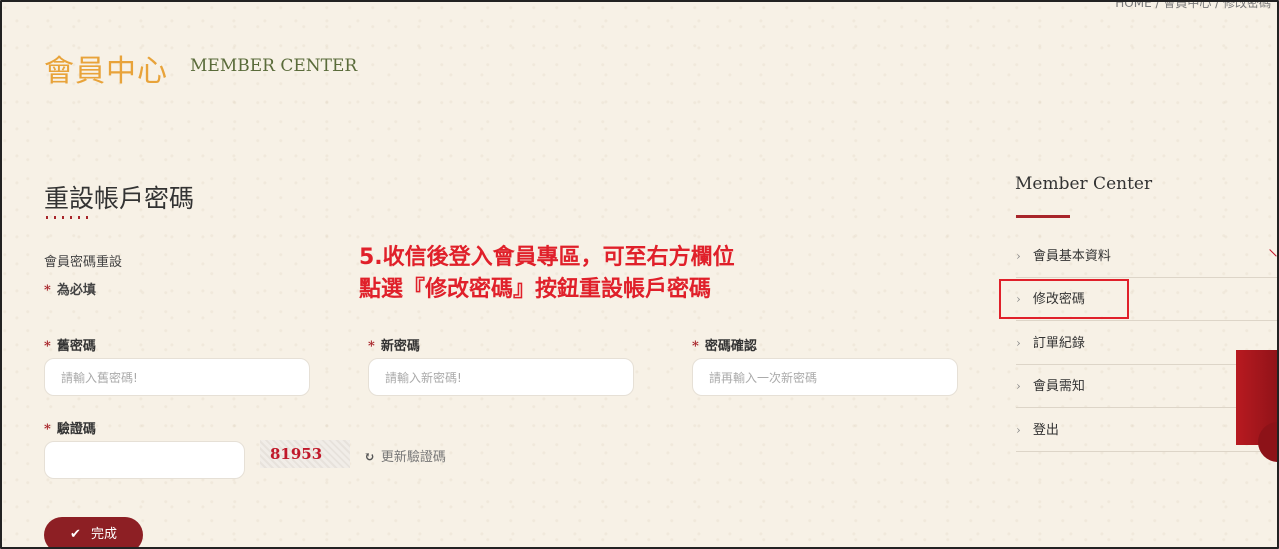  What do you see at coordinates (144, 460) in the screenshot?
I see `captcha-input` at bounding box center [144, 460].